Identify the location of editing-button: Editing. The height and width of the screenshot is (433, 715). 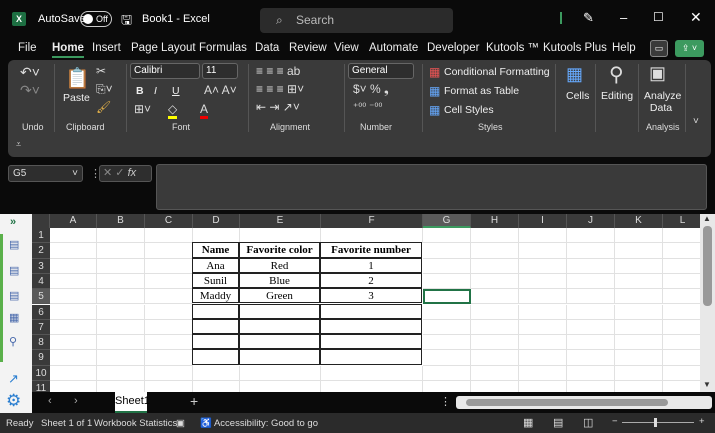
(617, 96).